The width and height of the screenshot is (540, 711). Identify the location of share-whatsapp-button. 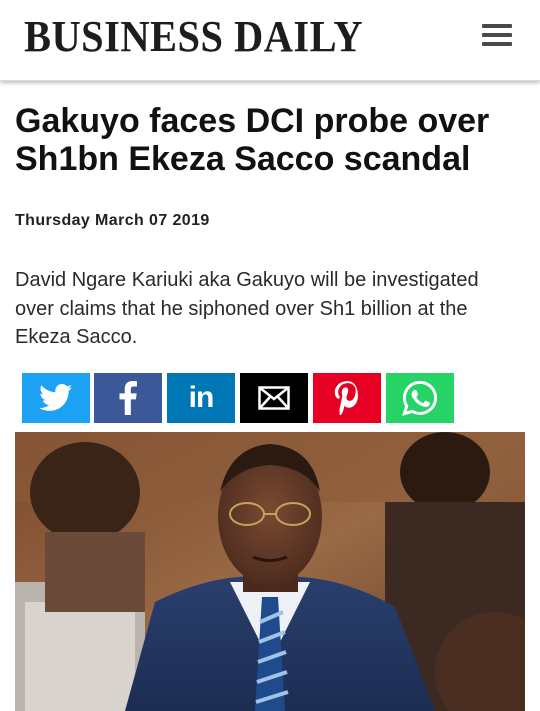
(420, 398).